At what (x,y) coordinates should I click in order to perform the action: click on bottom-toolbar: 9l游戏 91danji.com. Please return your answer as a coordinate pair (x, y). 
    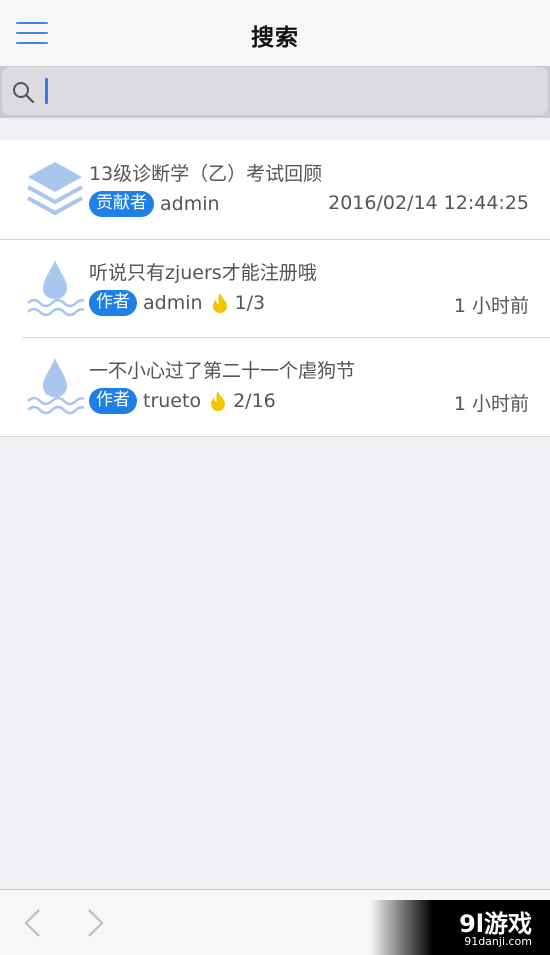
    Looking at the image, I should click on (275, 922).